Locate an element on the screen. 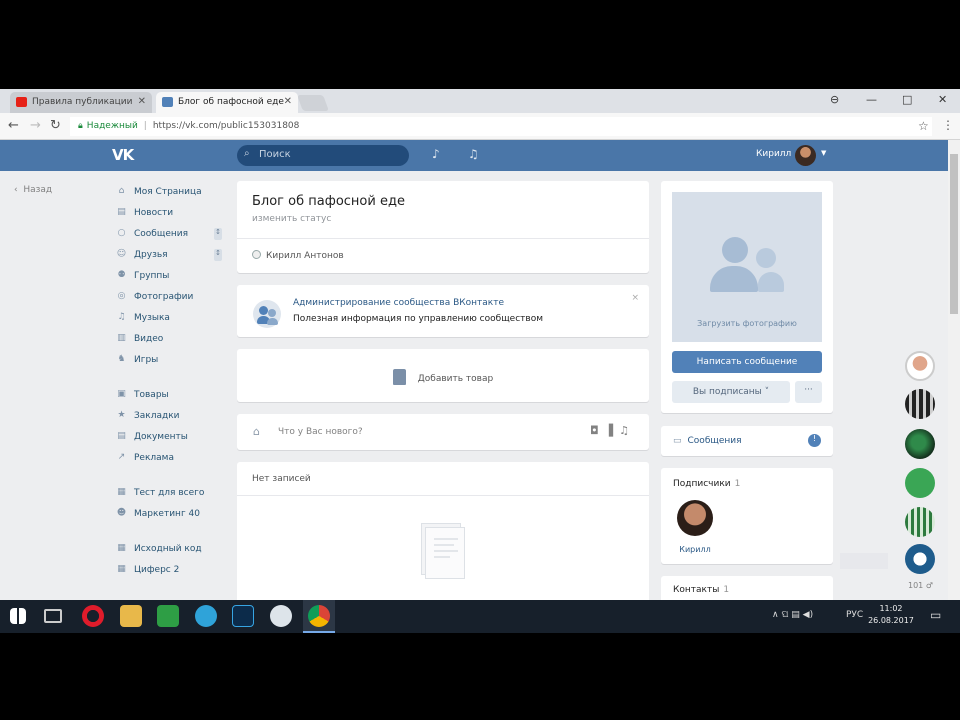 Image resolution: width=960 pixels, height=720 pixels. info-icon: ! is located at coordinates (814, 440).